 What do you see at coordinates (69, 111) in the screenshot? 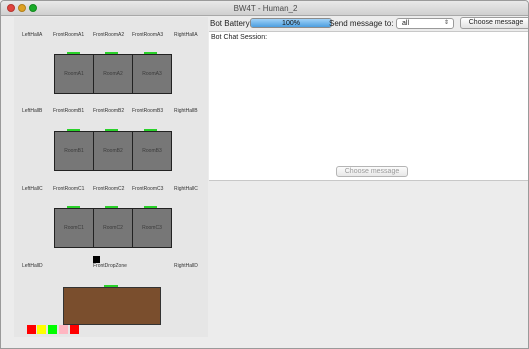
I see `front-room-label: FrontRoomB1` at bounding box center [69, 111].